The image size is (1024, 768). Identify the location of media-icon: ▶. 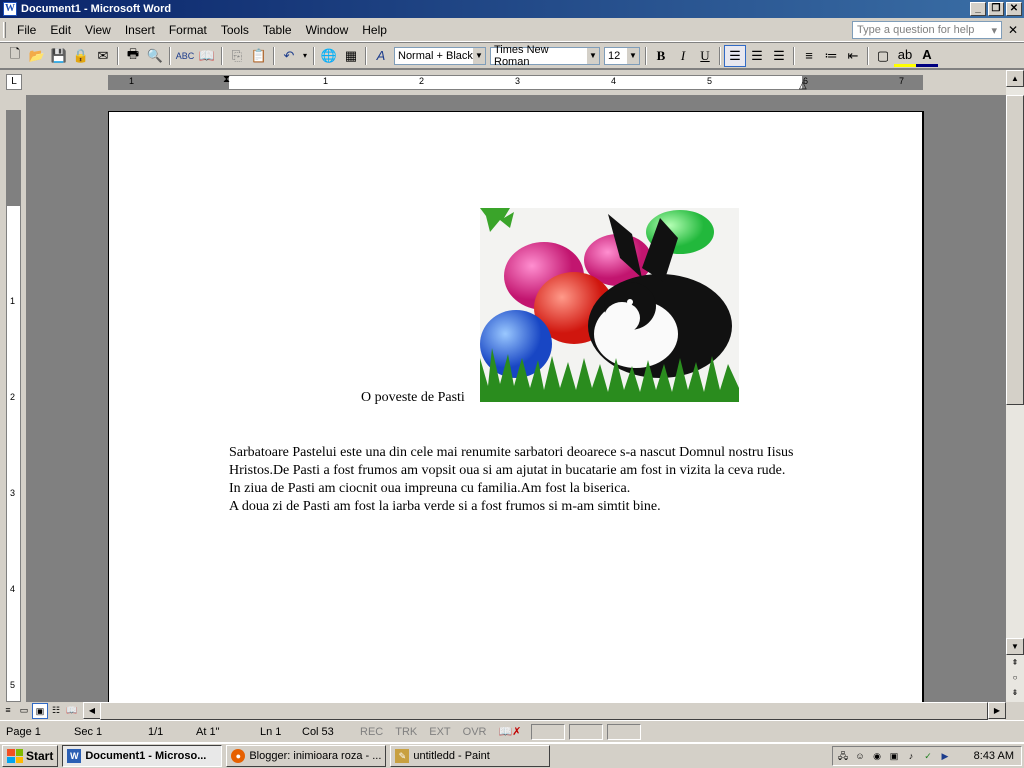
(945, 756).